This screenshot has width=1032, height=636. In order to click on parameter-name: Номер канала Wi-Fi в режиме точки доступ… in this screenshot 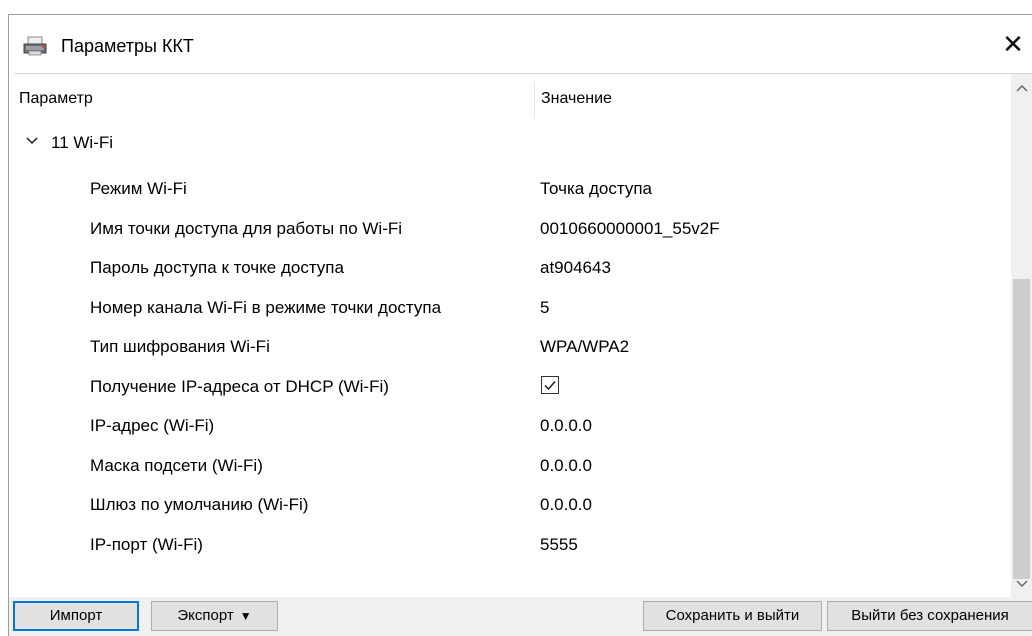, I will do `click(266, 307)`.